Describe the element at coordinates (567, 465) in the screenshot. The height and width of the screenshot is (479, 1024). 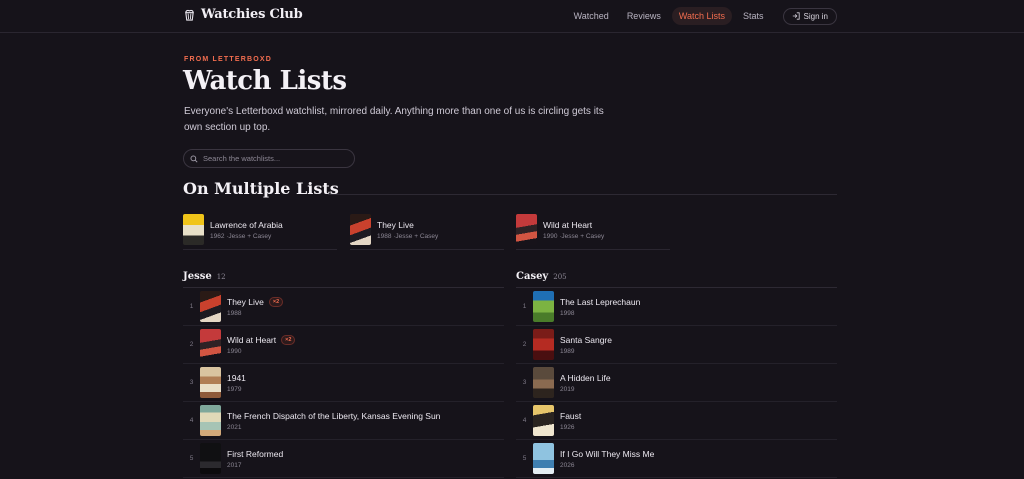
I see `item-year: 2026` at that location.